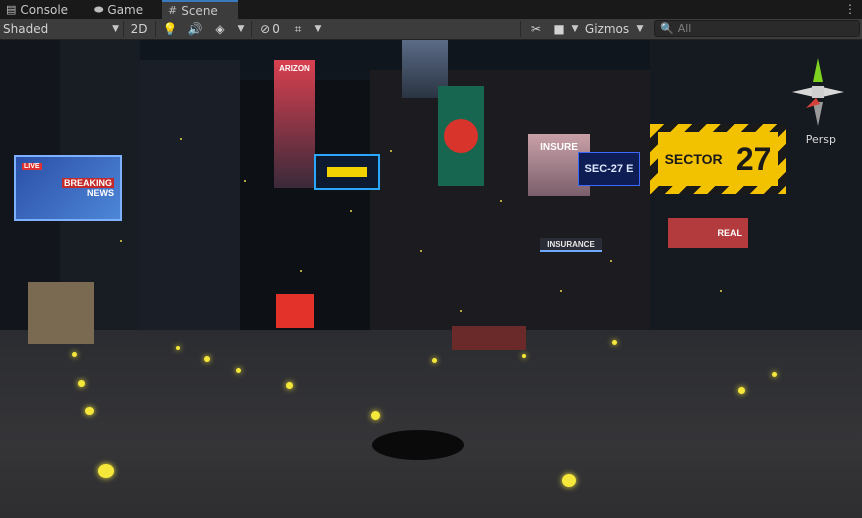 Image resolution: width=862 pixels, height=518 pixels. I want to click on speaker-icon: 🔊, so click(195, 29).